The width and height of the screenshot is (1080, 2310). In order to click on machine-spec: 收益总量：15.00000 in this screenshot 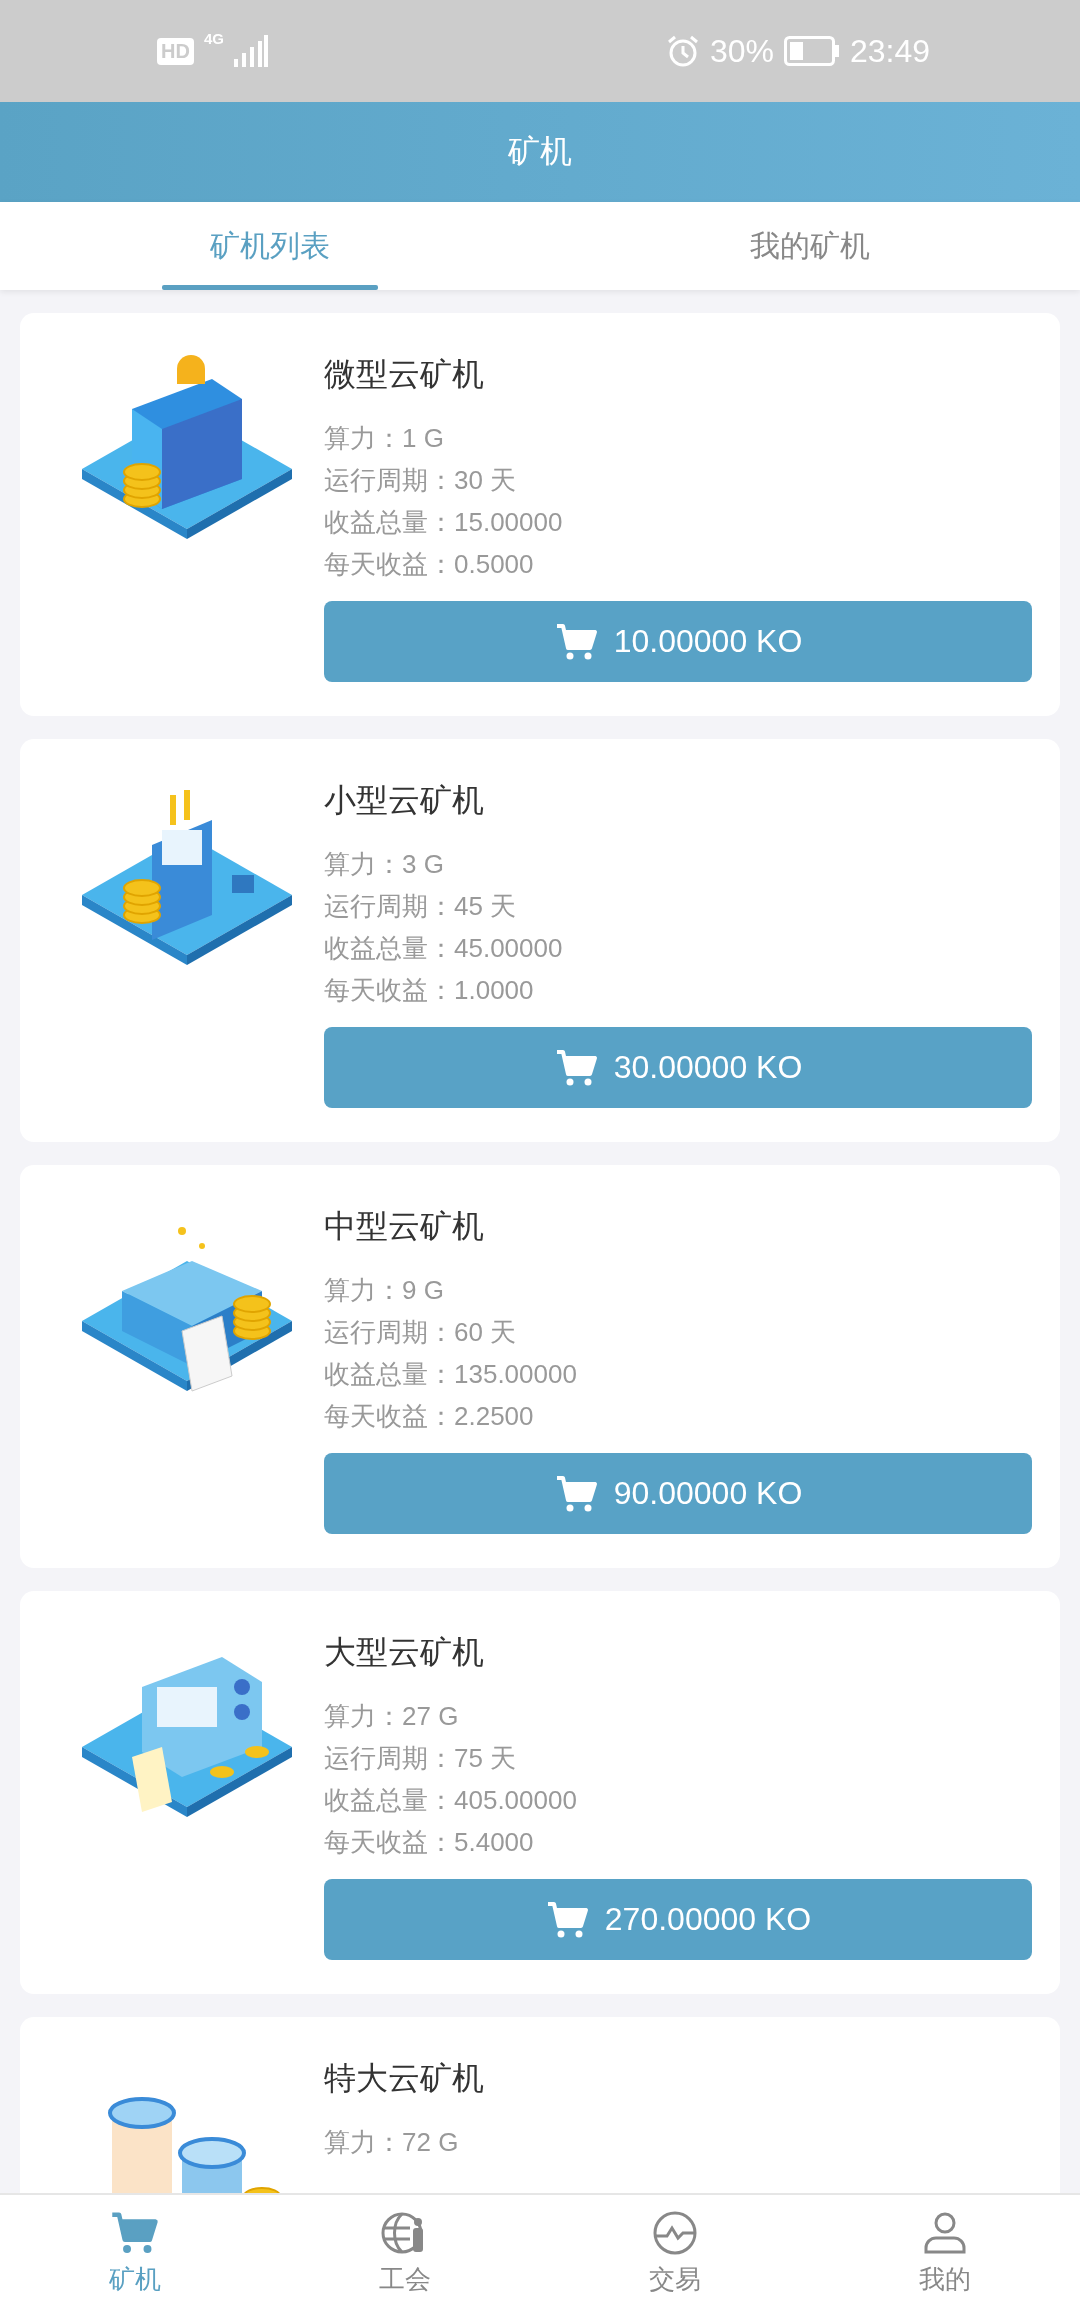, I will do `click(444, 522)`.